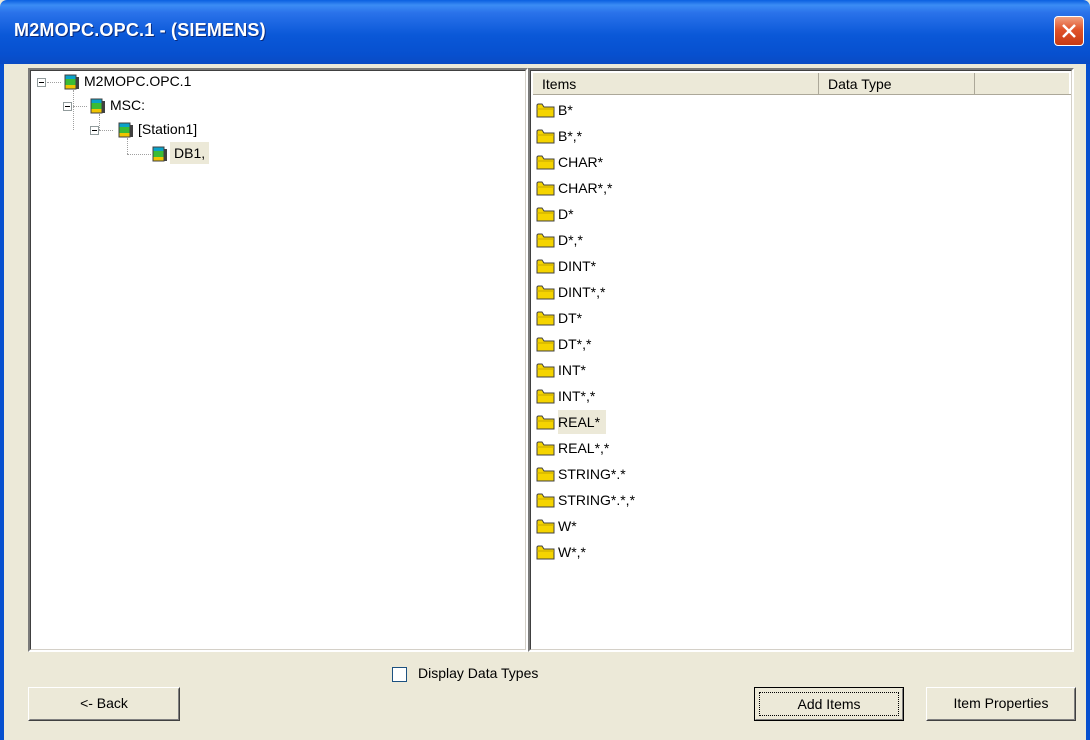 Image resolution: width=1090 pixels, height=740 pixels. What do you see at coordinates (399, 674) in the screenshot?
I see `display-data-types-checkbox` at bounding box center [399, 674].